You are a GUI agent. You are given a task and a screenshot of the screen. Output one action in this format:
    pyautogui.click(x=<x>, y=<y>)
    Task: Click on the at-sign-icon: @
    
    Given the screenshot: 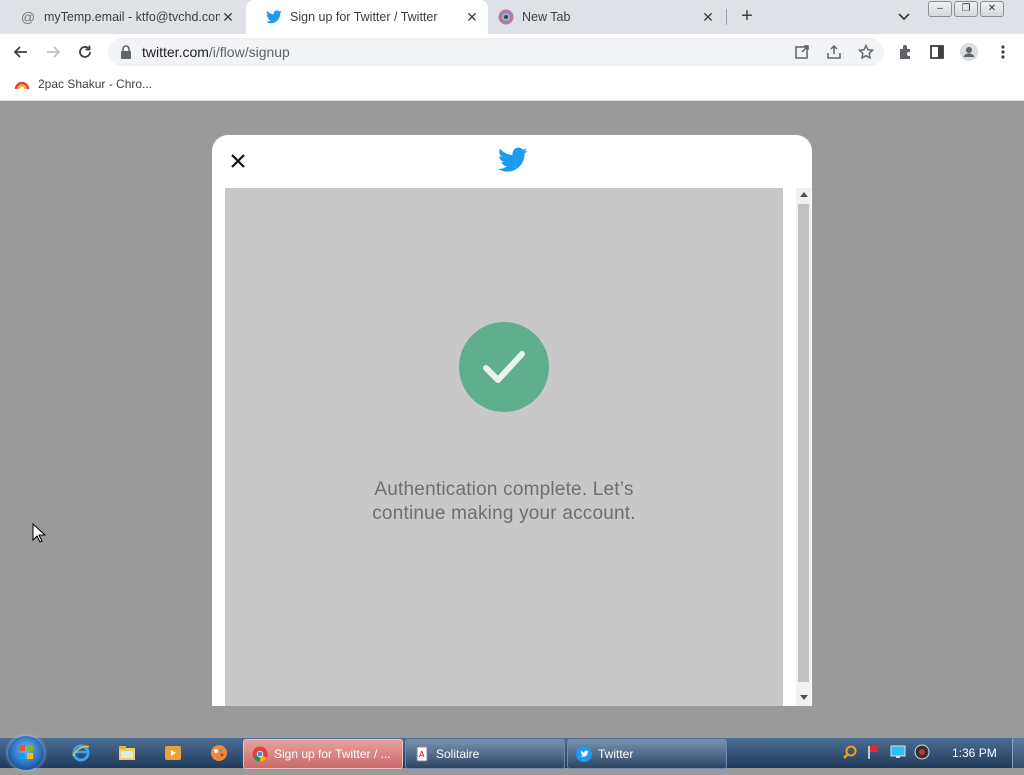 What is the action you would take?
    pyautogui.click(x=28, y=17)
    